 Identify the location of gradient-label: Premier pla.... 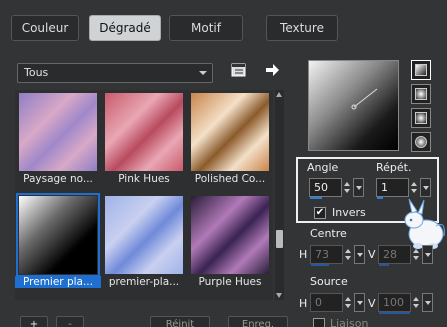
(58, 282).